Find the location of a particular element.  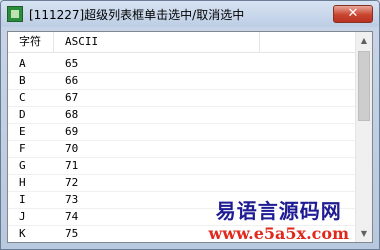

cell-ascii: 65 is located at coordinates (72, 63).